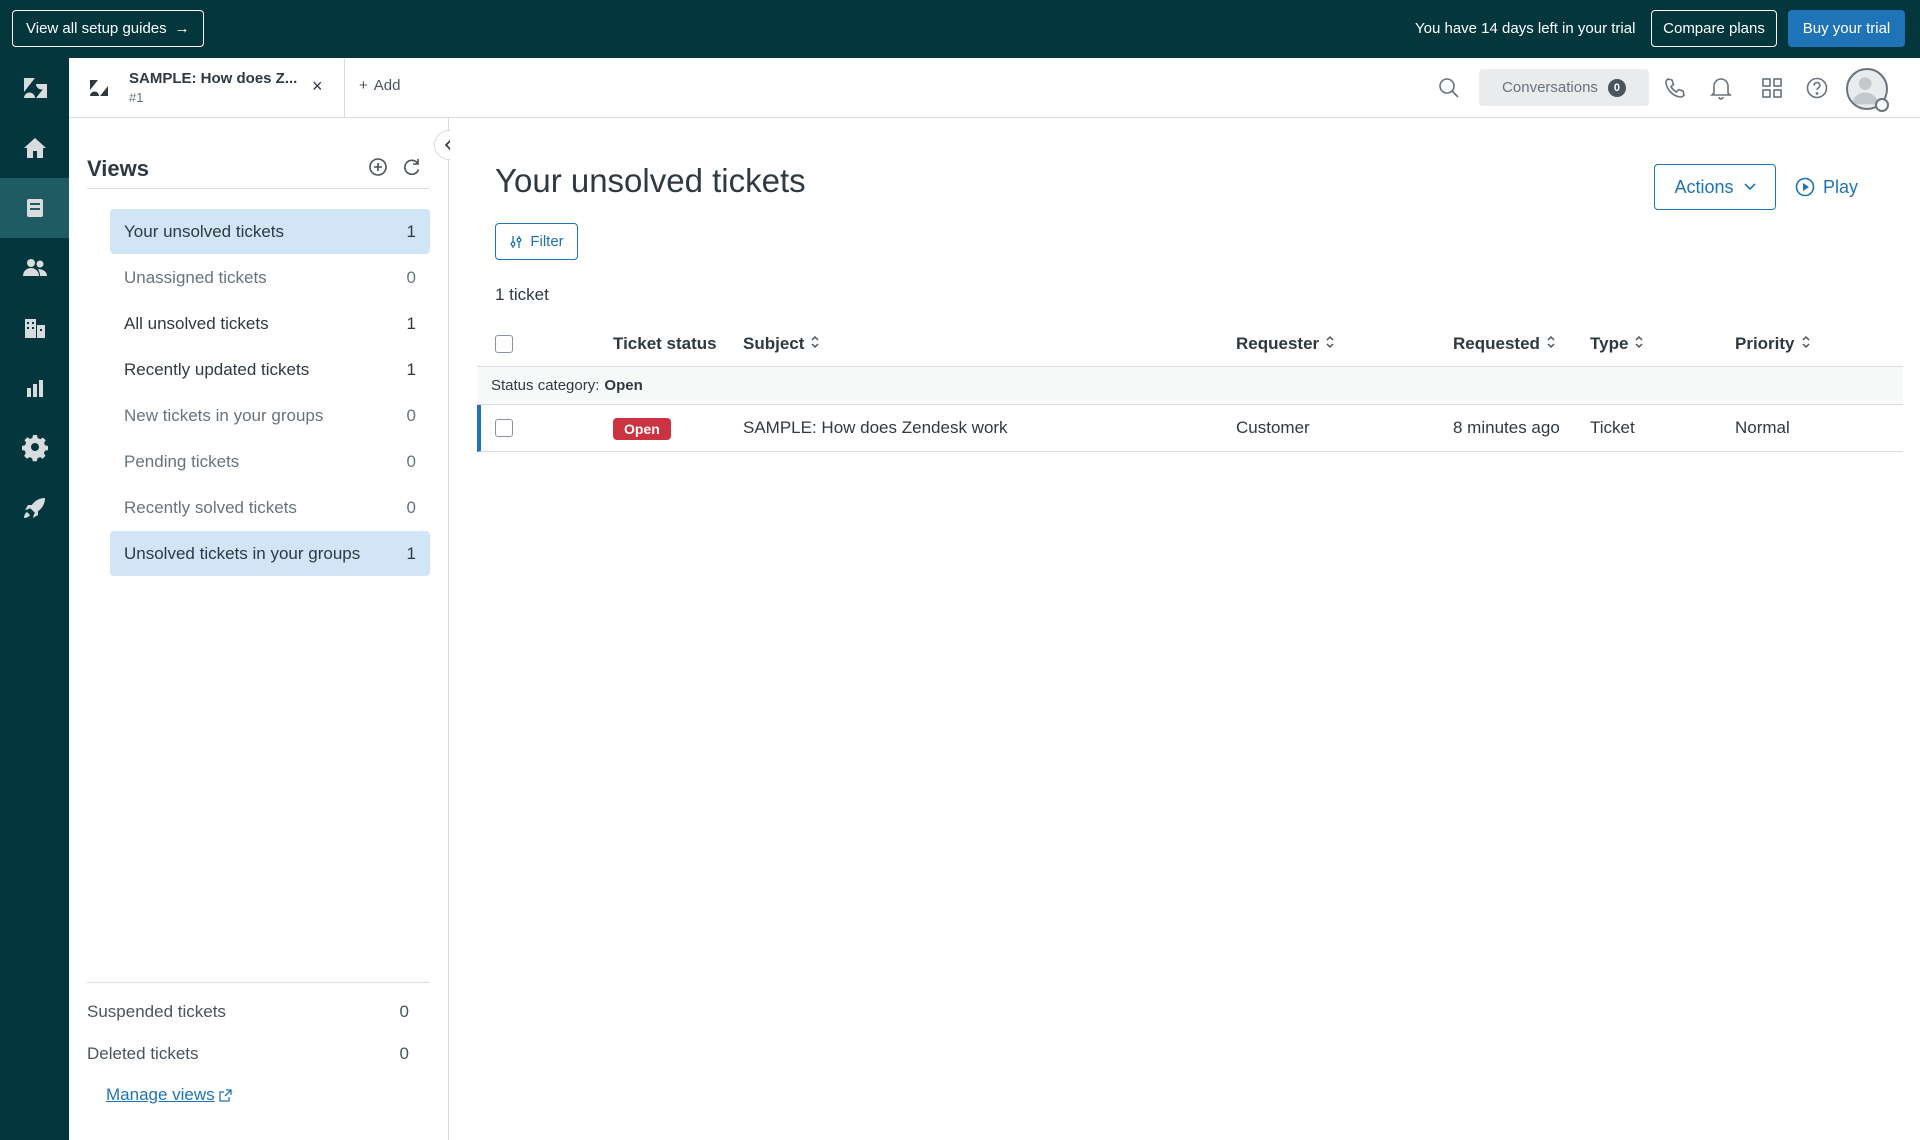 The width and height of the screenshot is (1920, 1140). I want to click on group-value: Open, so click(623, 385).